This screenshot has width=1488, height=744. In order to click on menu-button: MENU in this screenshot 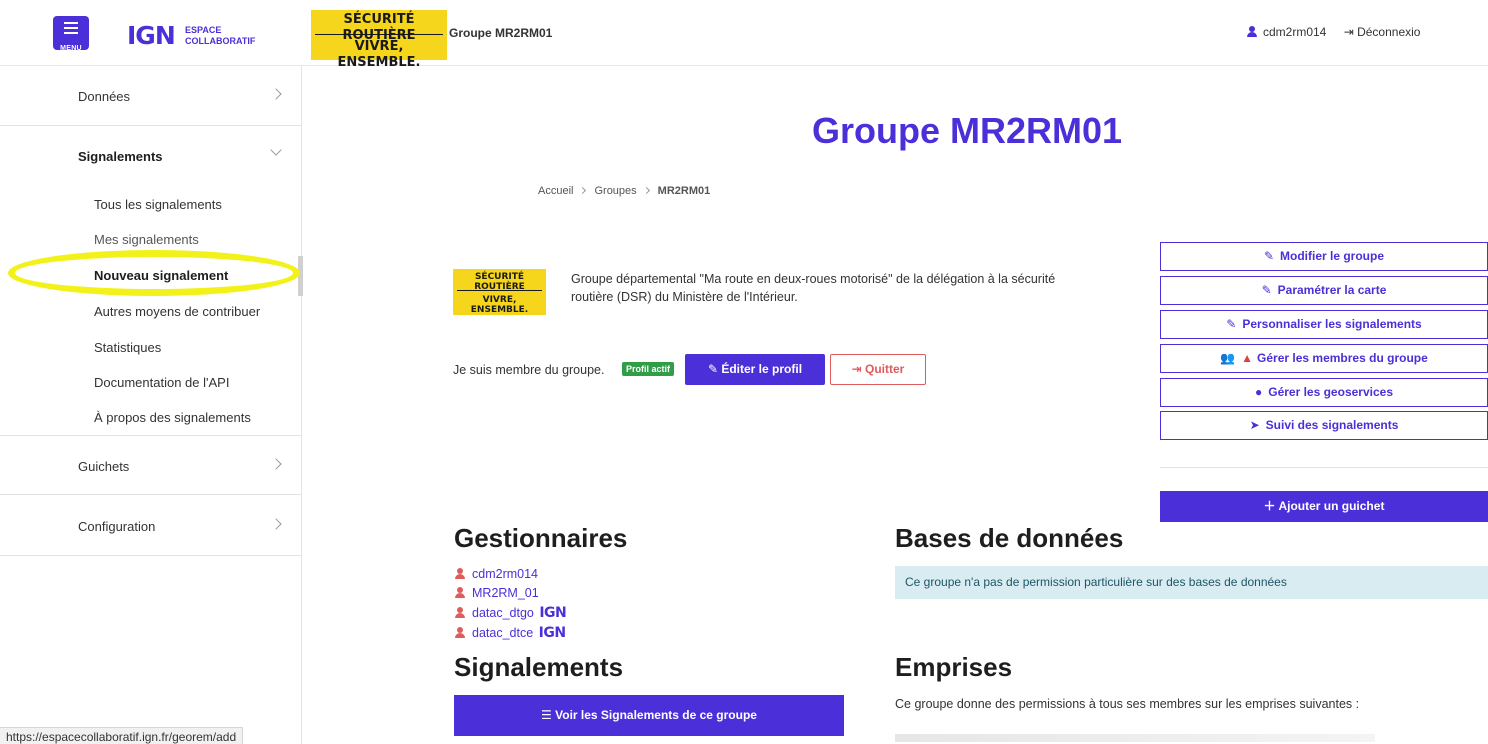, I will do `click(71, 34)`.